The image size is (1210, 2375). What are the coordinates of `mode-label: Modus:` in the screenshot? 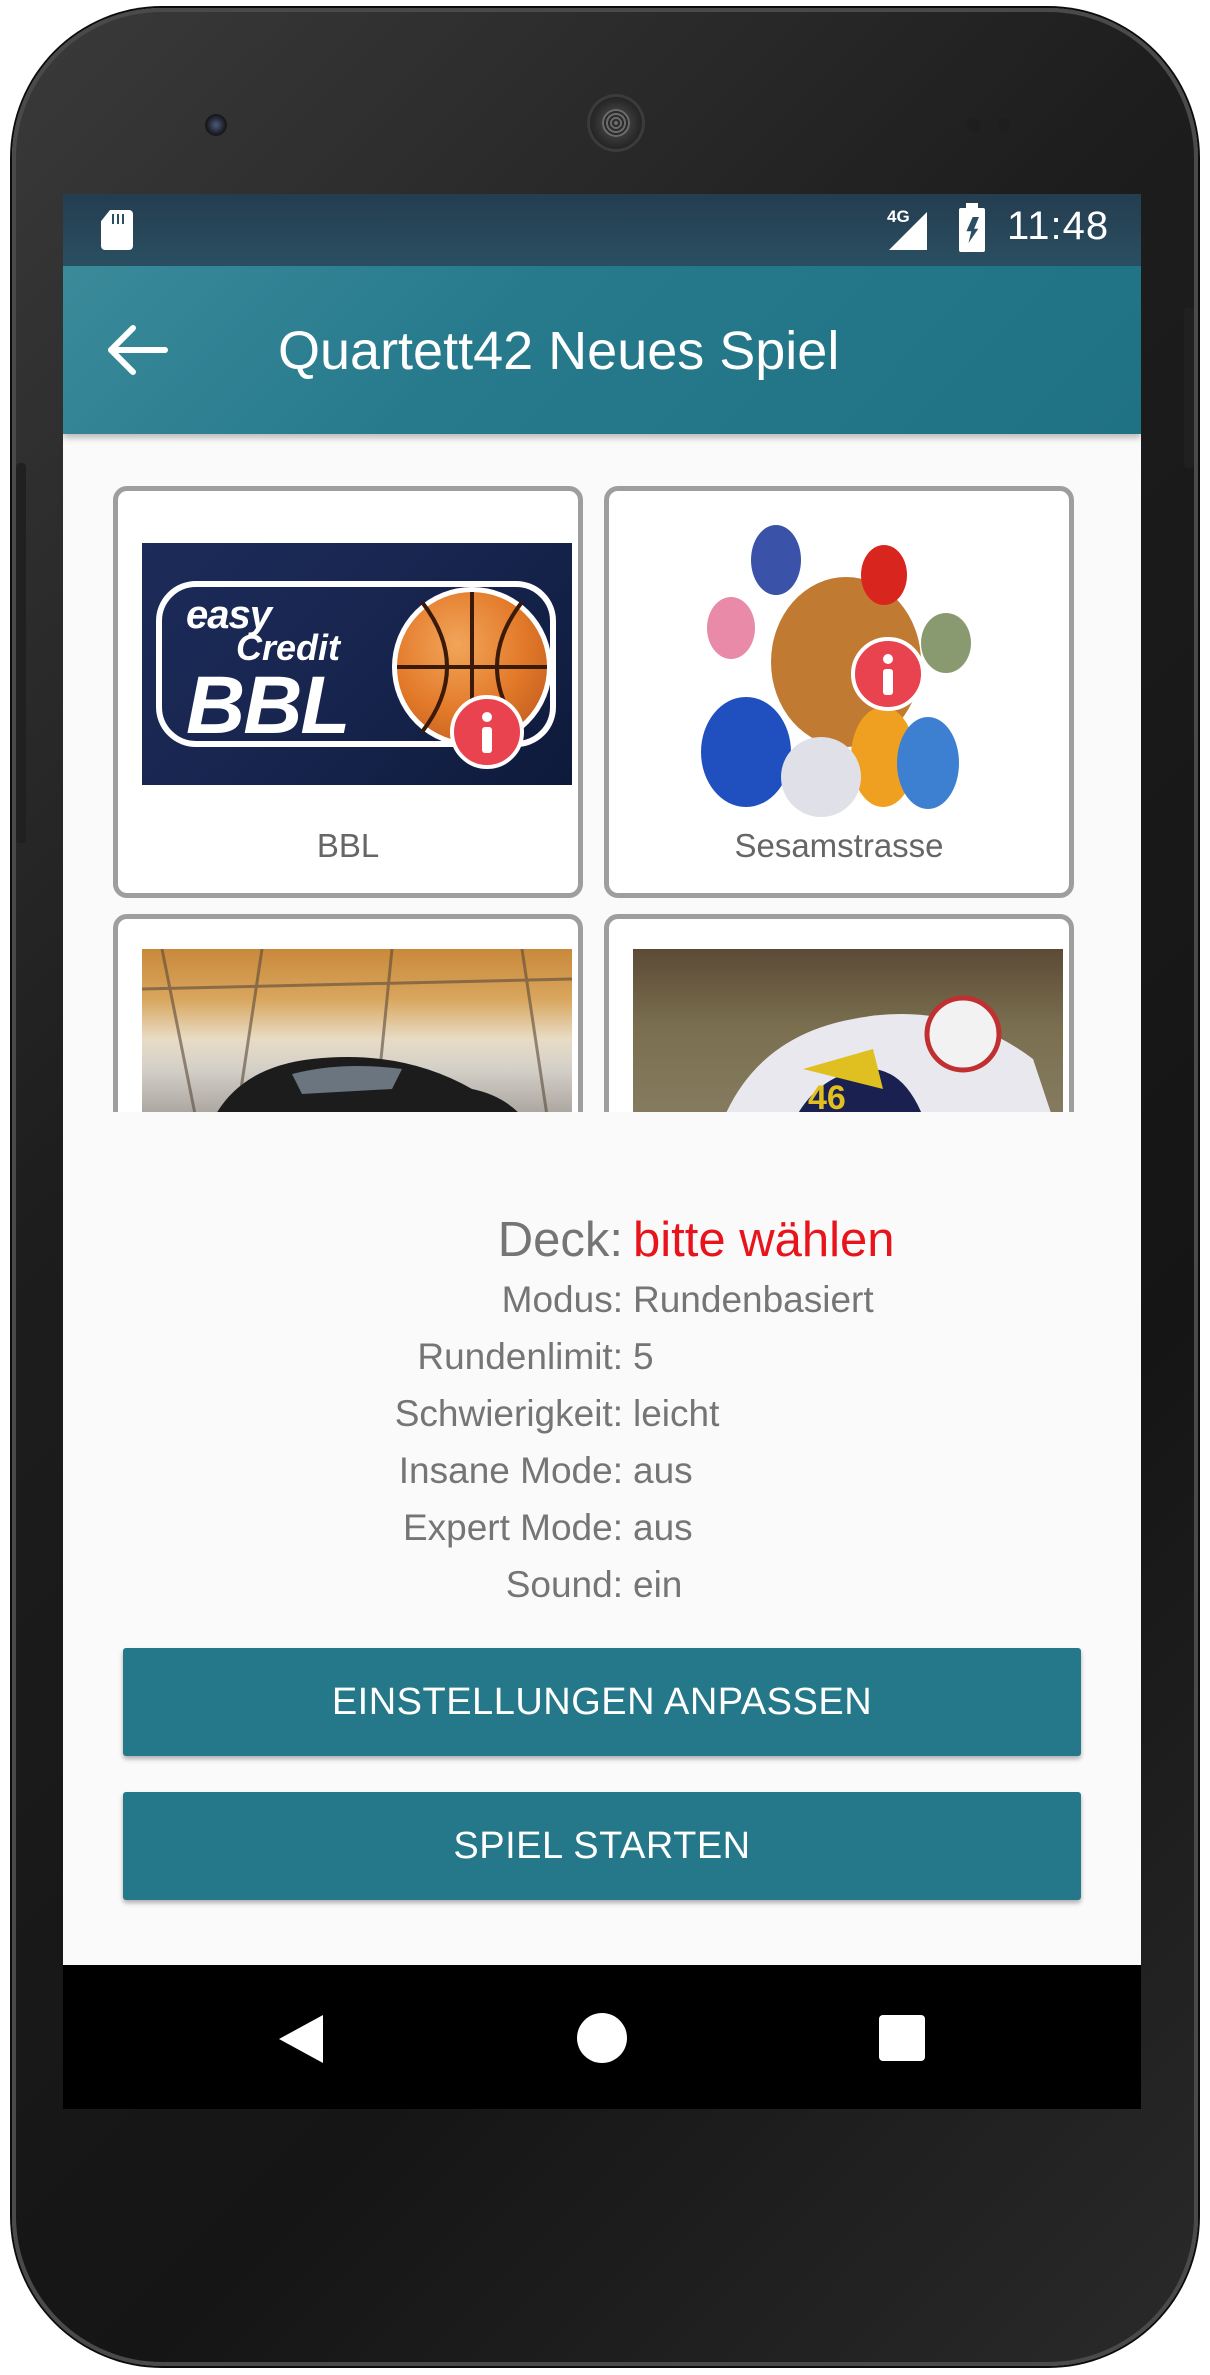 It's located at (562, 1299).